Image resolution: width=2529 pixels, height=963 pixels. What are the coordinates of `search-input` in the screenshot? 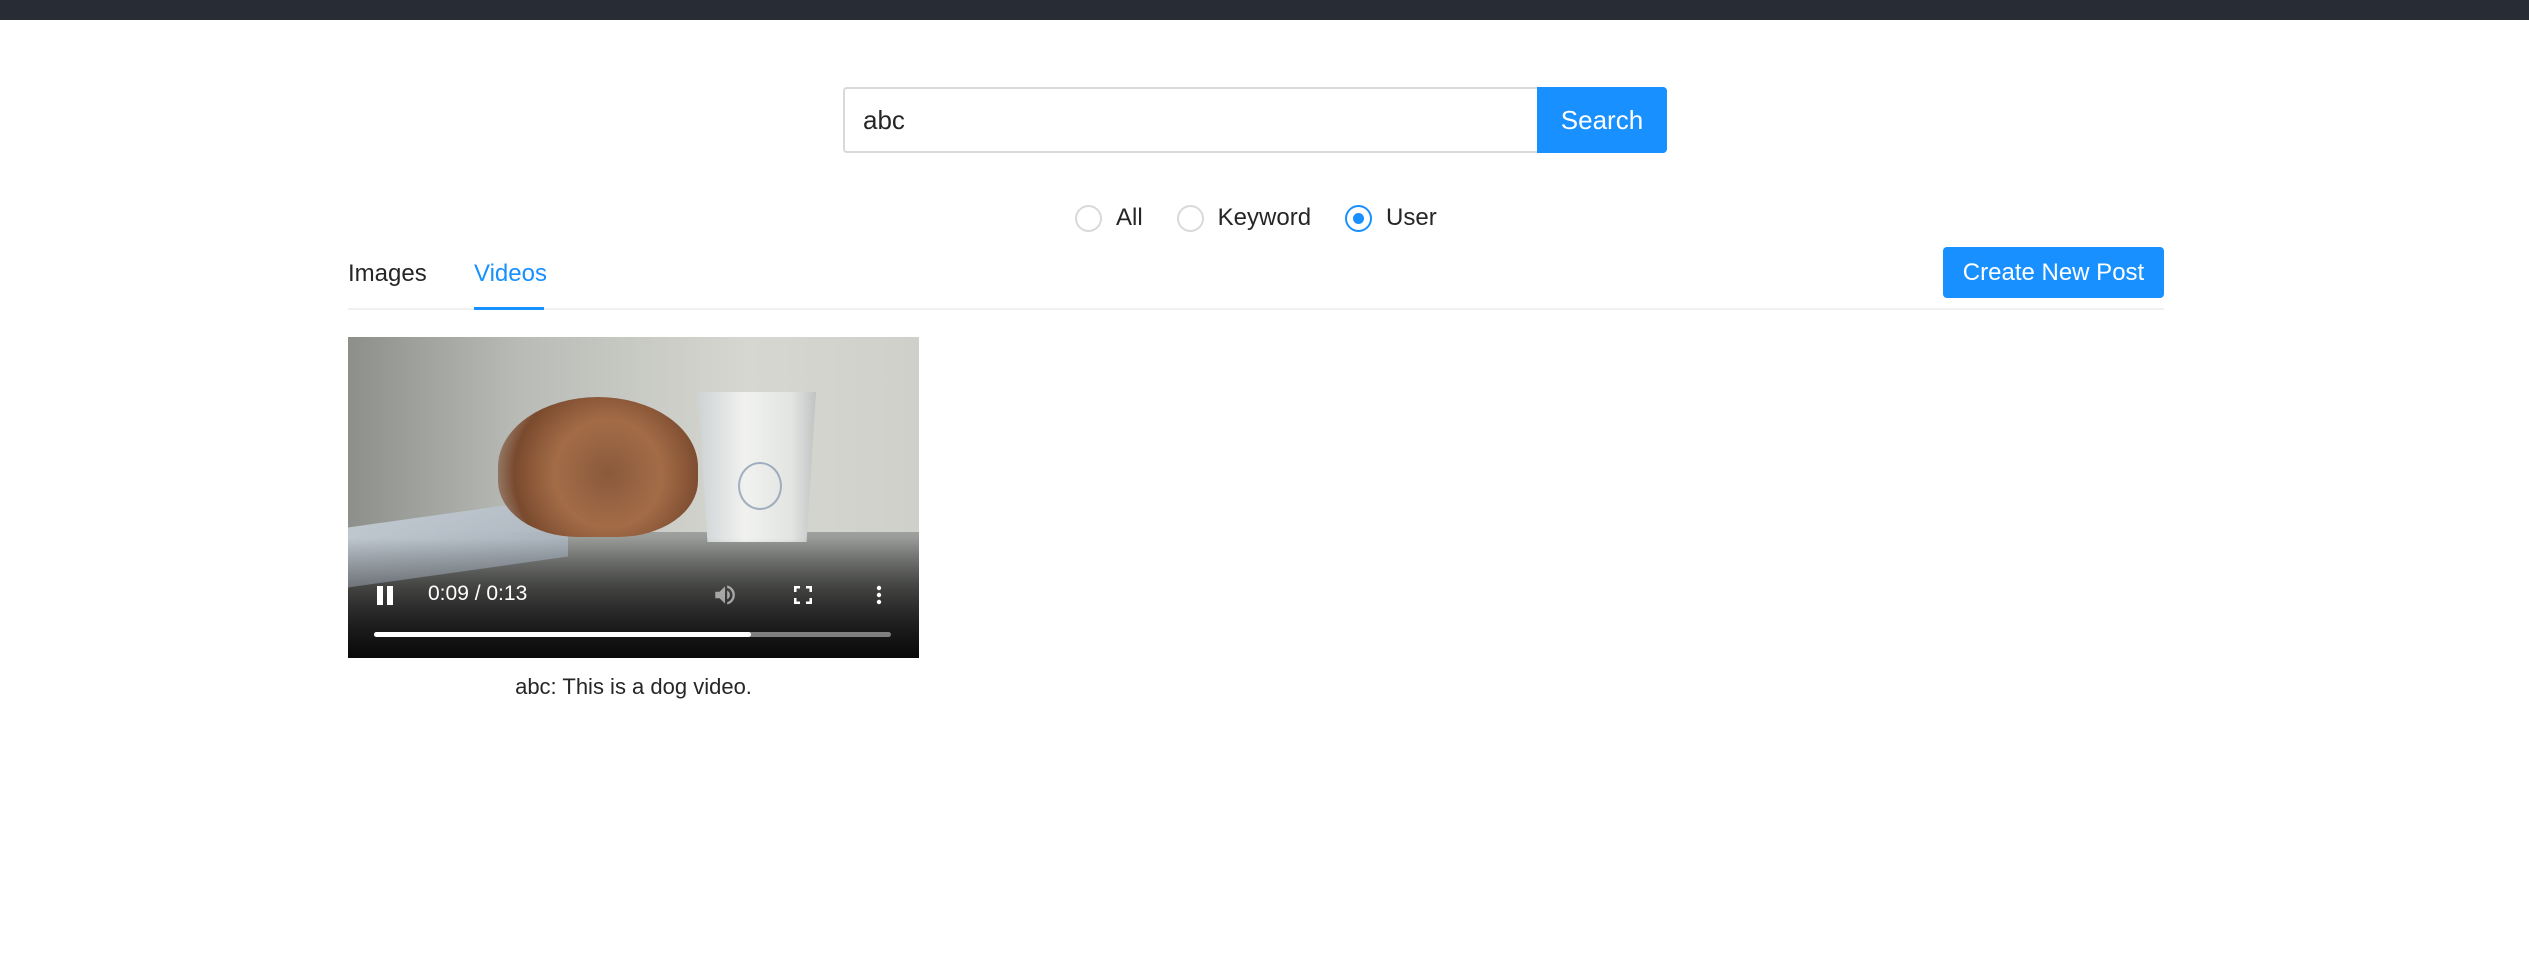 It's located at (1190, 120).